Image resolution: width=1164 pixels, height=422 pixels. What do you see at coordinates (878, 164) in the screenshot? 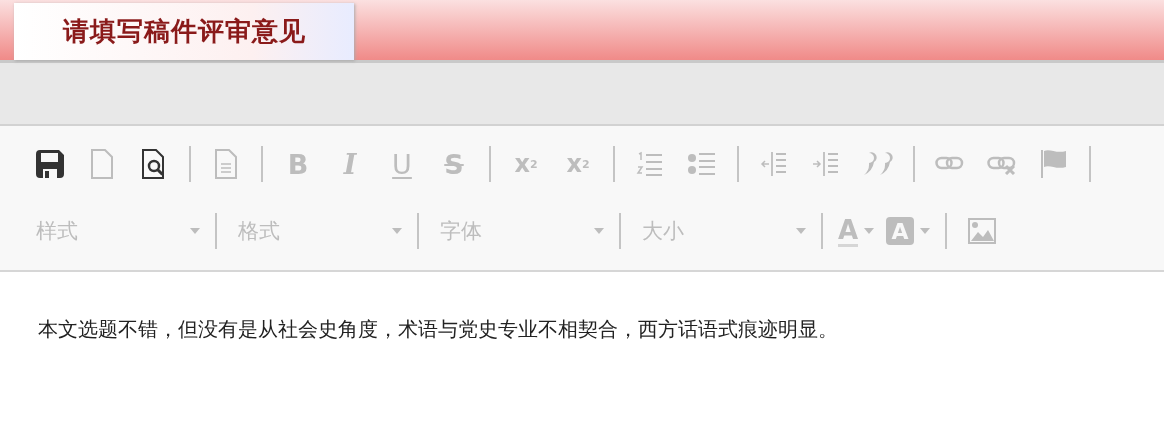
I see `quotation-marks-icon` at bounding box center [878, 164].